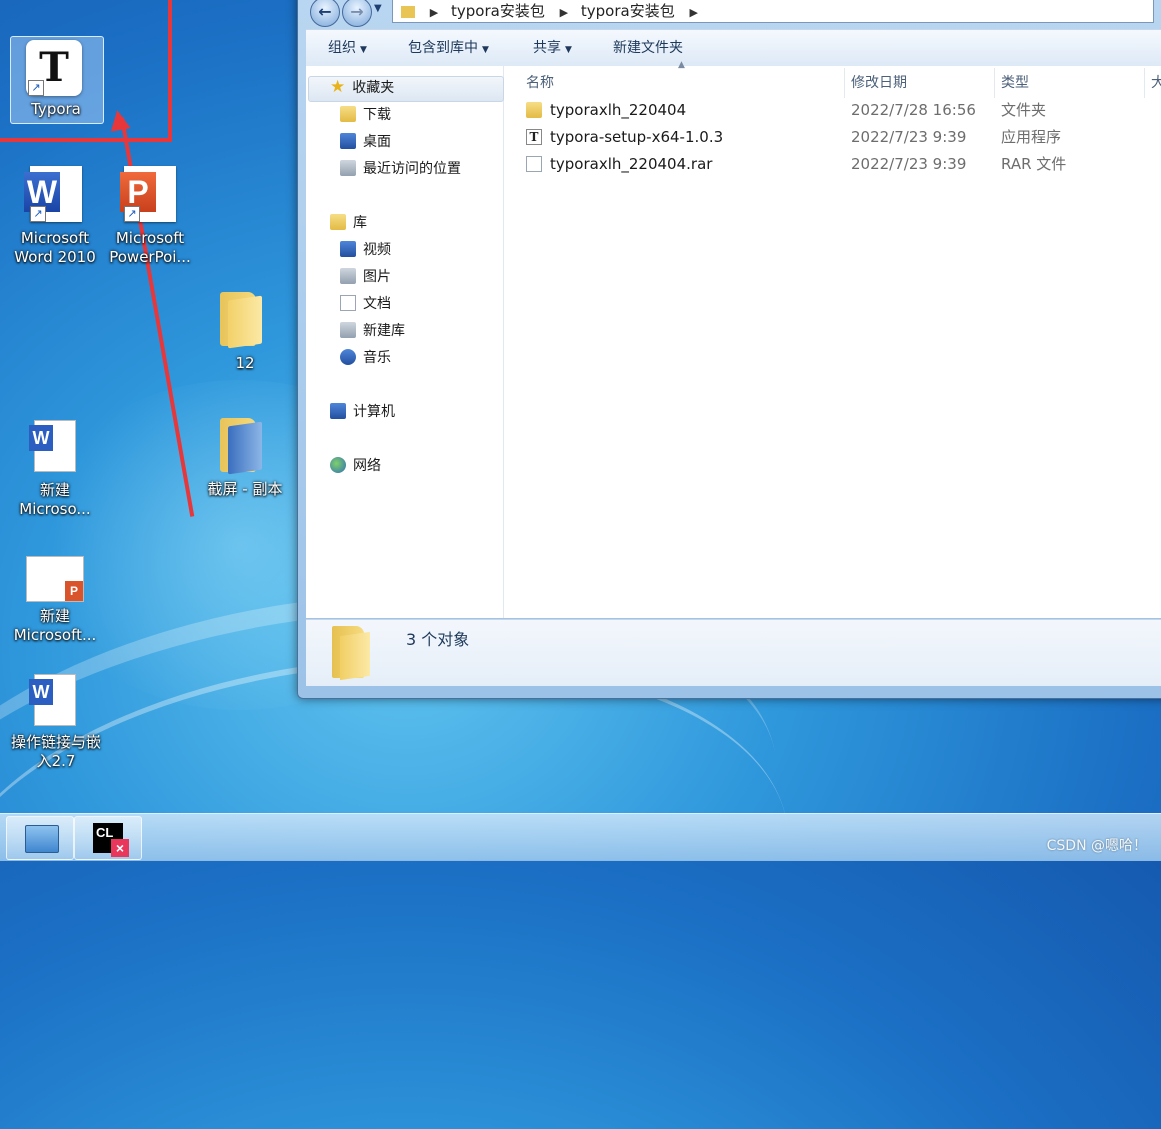  I want to click on address-bar: ← → ▼ ▶ typora安装包 ▶ typora安装包 ▶, so click(733, 13).